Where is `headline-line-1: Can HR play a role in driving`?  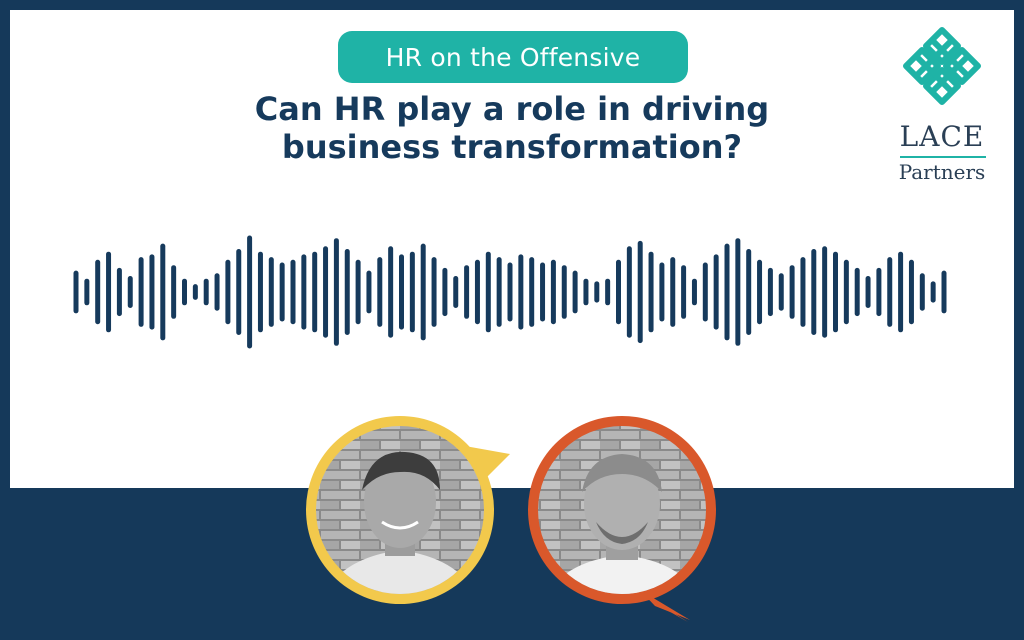
headline-line-1: Can HR play a role in driving is located at coordinates (512, 109).